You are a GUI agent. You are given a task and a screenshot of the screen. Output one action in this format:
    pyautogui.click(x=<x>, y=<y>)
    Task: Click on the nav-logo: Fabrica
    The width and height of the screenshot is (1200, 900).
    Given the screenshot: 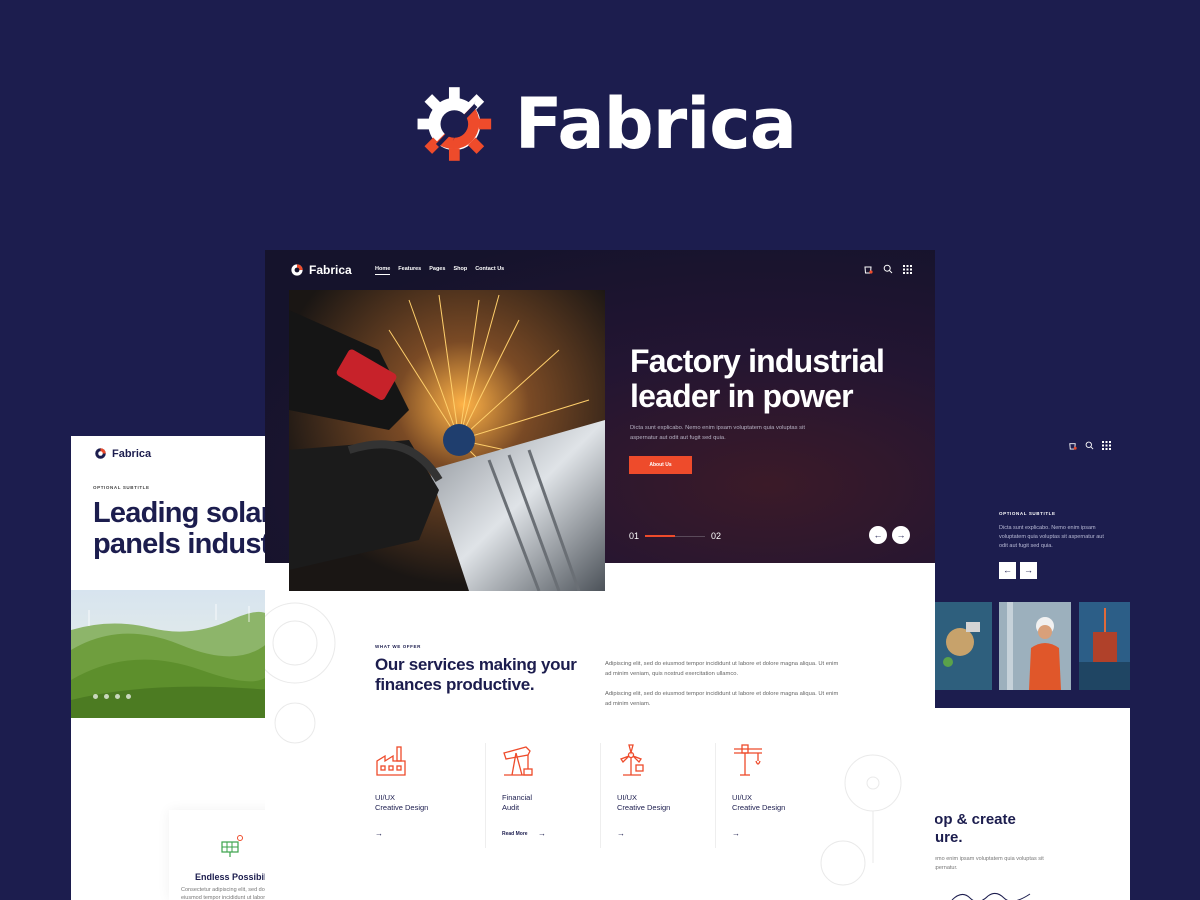 What is the action you would take?
    pyautogui.click(x=320, y=270)
    